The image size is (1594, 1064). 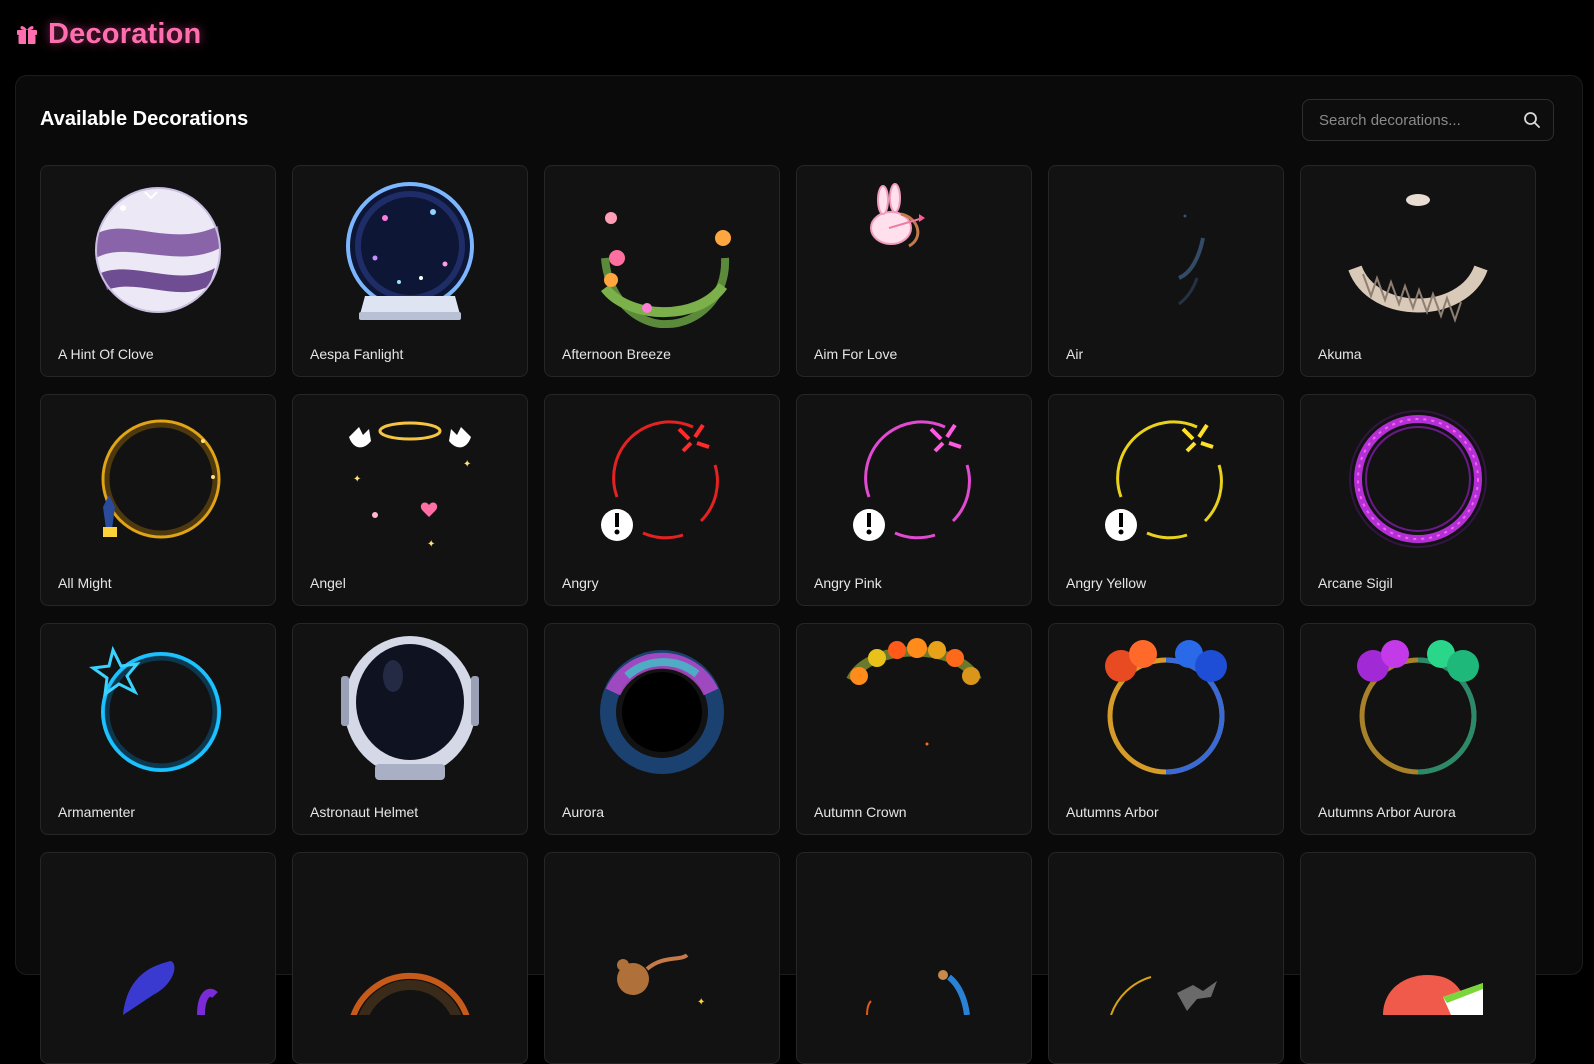 What do you see at coordinates (616, 354) in the screenshot?
I see `decoration-name: Afternoon Breeze` at bounding box center [616, 354].